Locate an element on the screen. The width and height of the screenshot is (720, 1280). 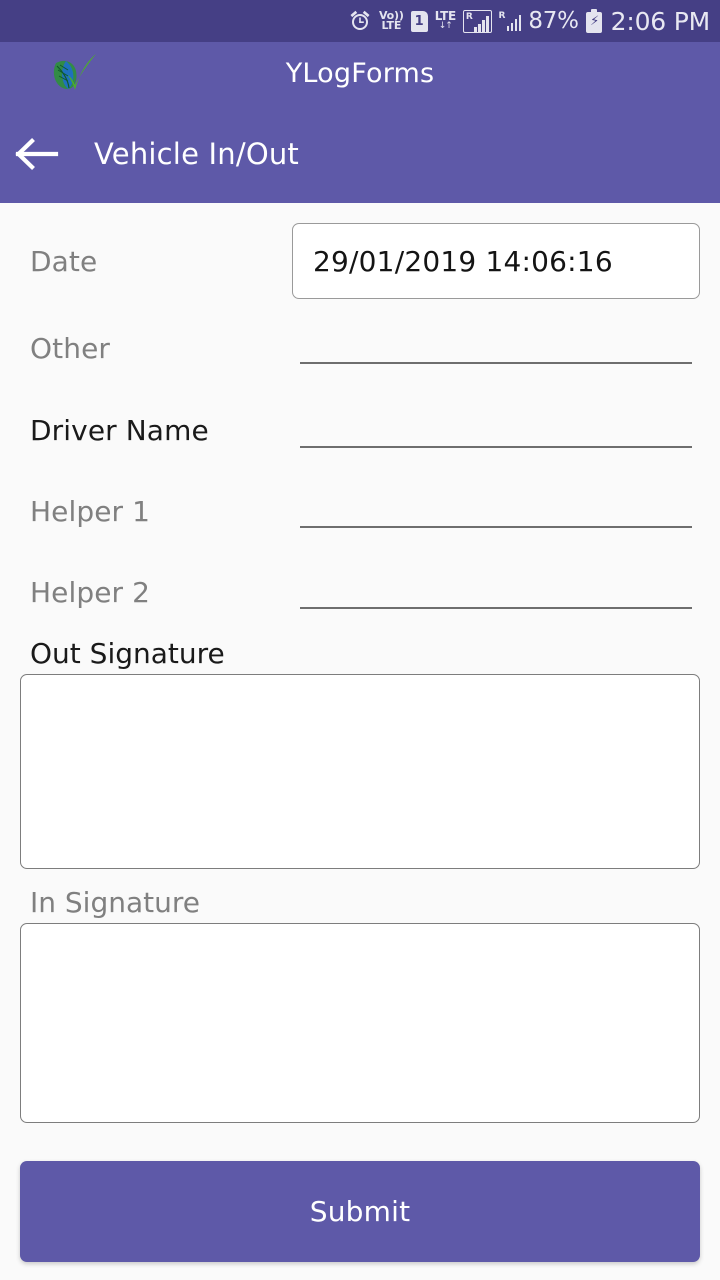
lte-data-icon: LTE ↓↑ is located at coordinates (445, 21).